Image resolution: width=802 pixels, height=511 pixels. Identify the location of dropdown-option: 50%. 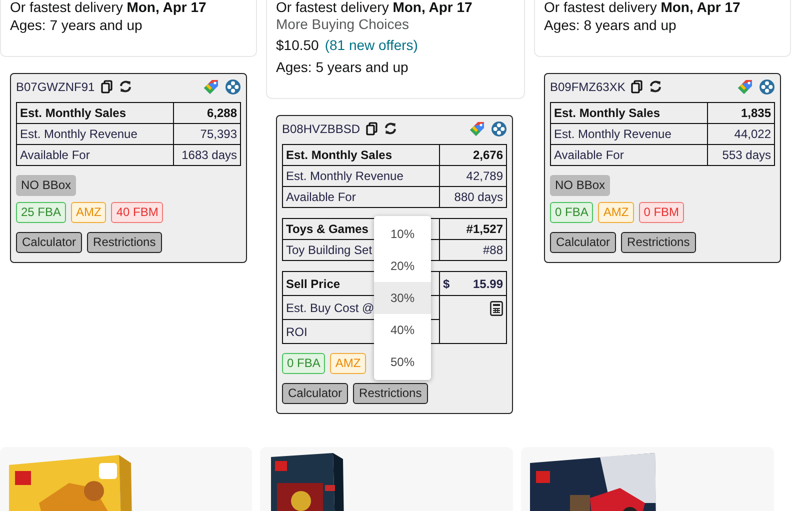
(402, 362).